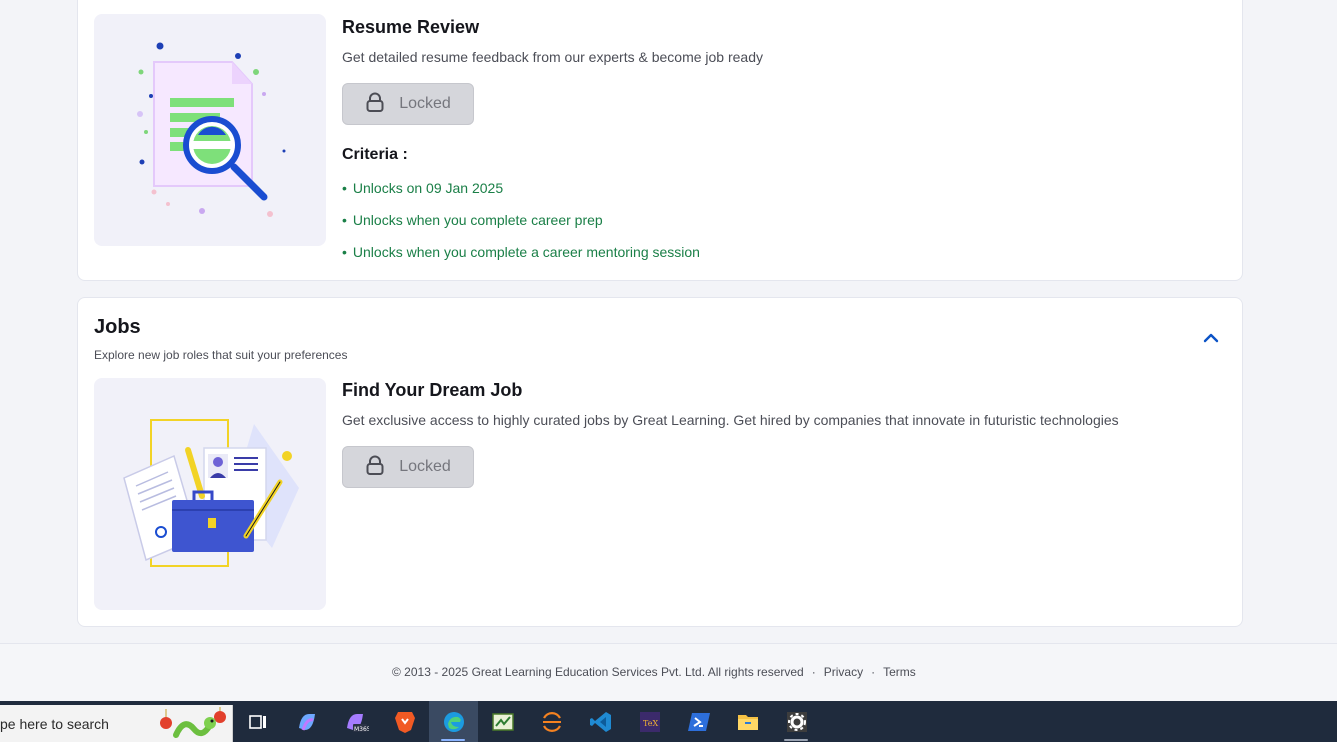  What do you see at coordinates (899, 672) in the screenshot?
I see `terms-link: Terms` at bounding box center [899, 672].